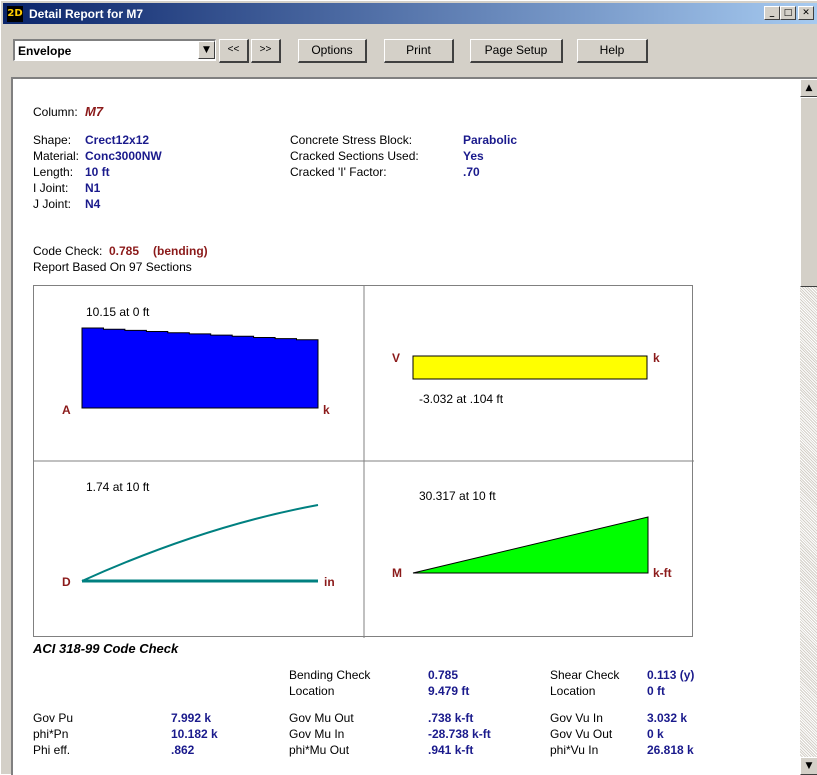  What do you see at coordinates (93, 204) in the screenshot?
I see `j-joint-value: N4` at bounding box center [93, 204].